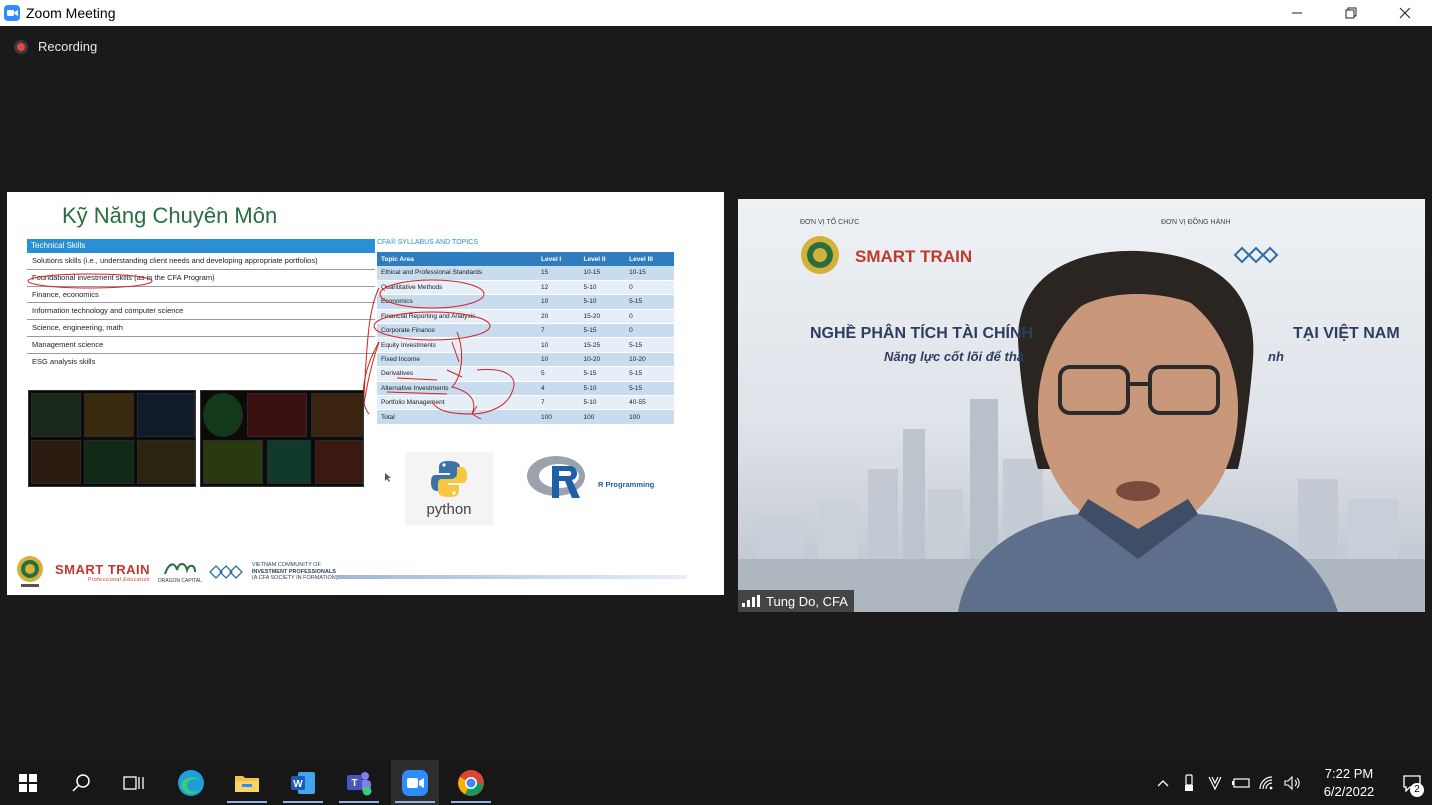 Image resolution: width=1432 pixels, height=805 pixels. Describe the element at coordinates (602, 317) in the screenshot. I see `syllabus-cell: 15-20` at that location.